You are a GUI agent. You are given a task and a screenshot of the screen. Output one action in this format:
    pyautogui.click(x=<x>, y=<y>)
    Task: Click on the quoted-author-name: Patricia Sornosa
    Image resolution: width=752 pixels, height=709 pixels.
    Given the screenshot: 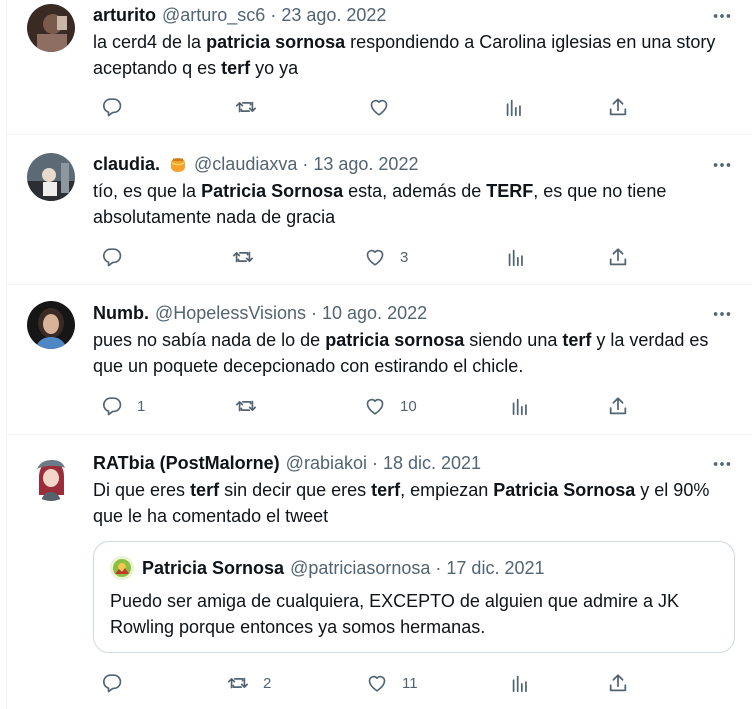 What is the action you would take?
    pyautogui.click(x=213, y=568)
    